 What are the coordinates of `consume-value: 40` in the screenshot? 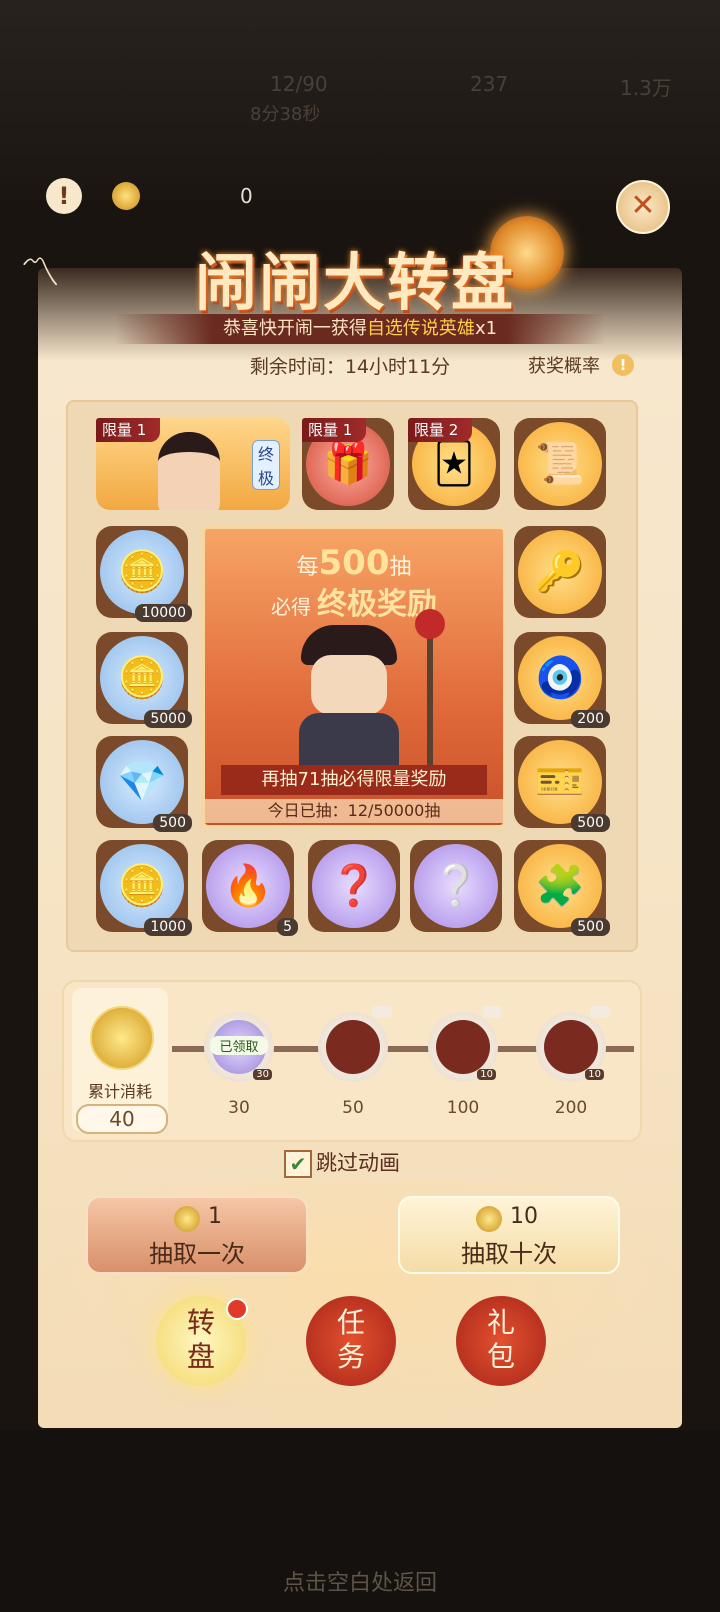 It's located at (122, 1119).